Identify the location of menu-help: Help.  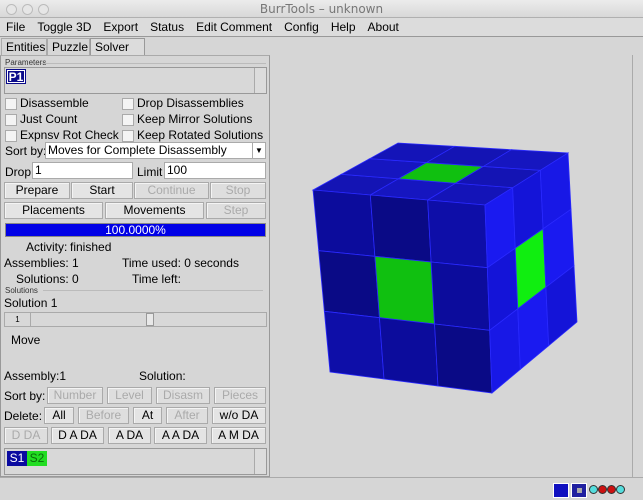
(343, 27).